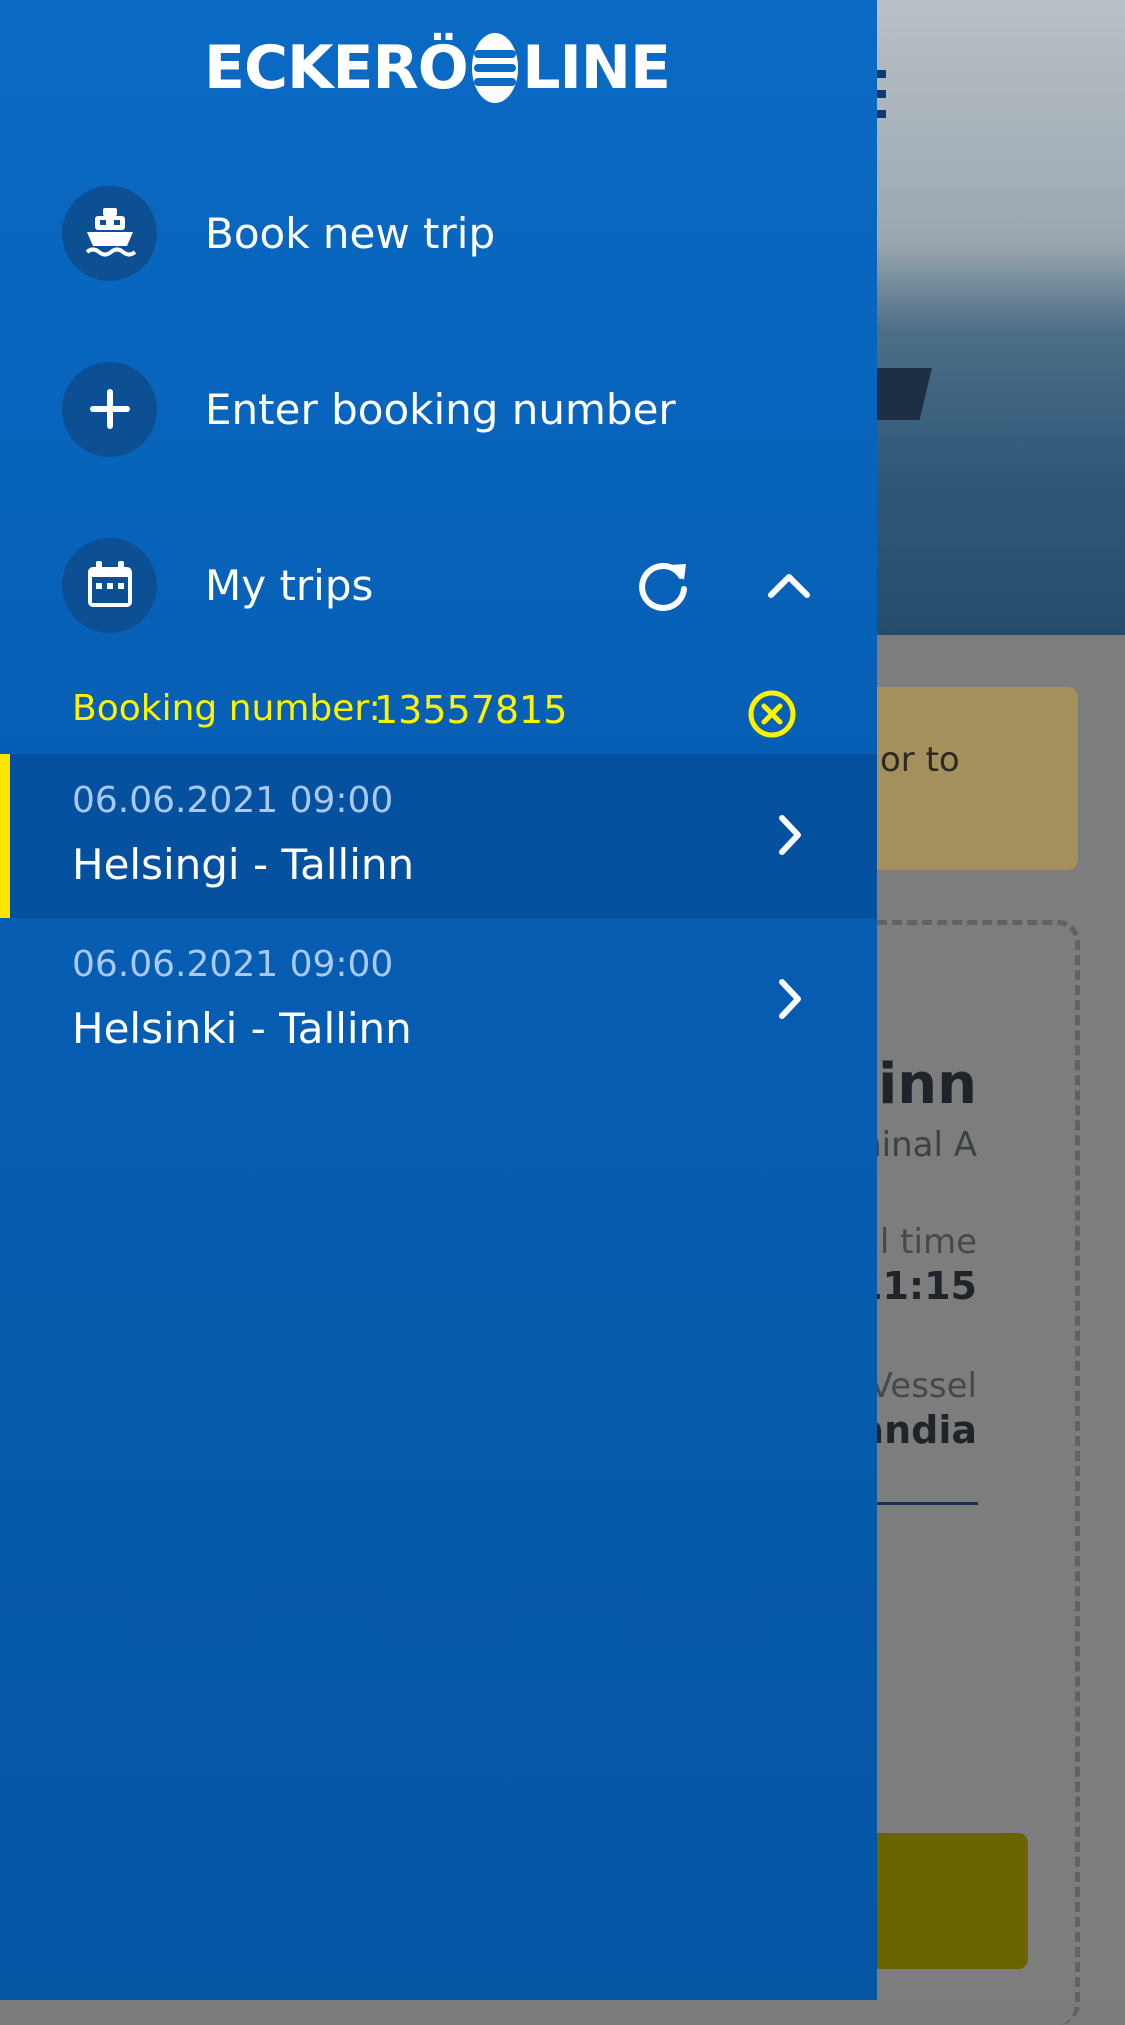  I want to click on chevron-up-icon, so click(789, 585).